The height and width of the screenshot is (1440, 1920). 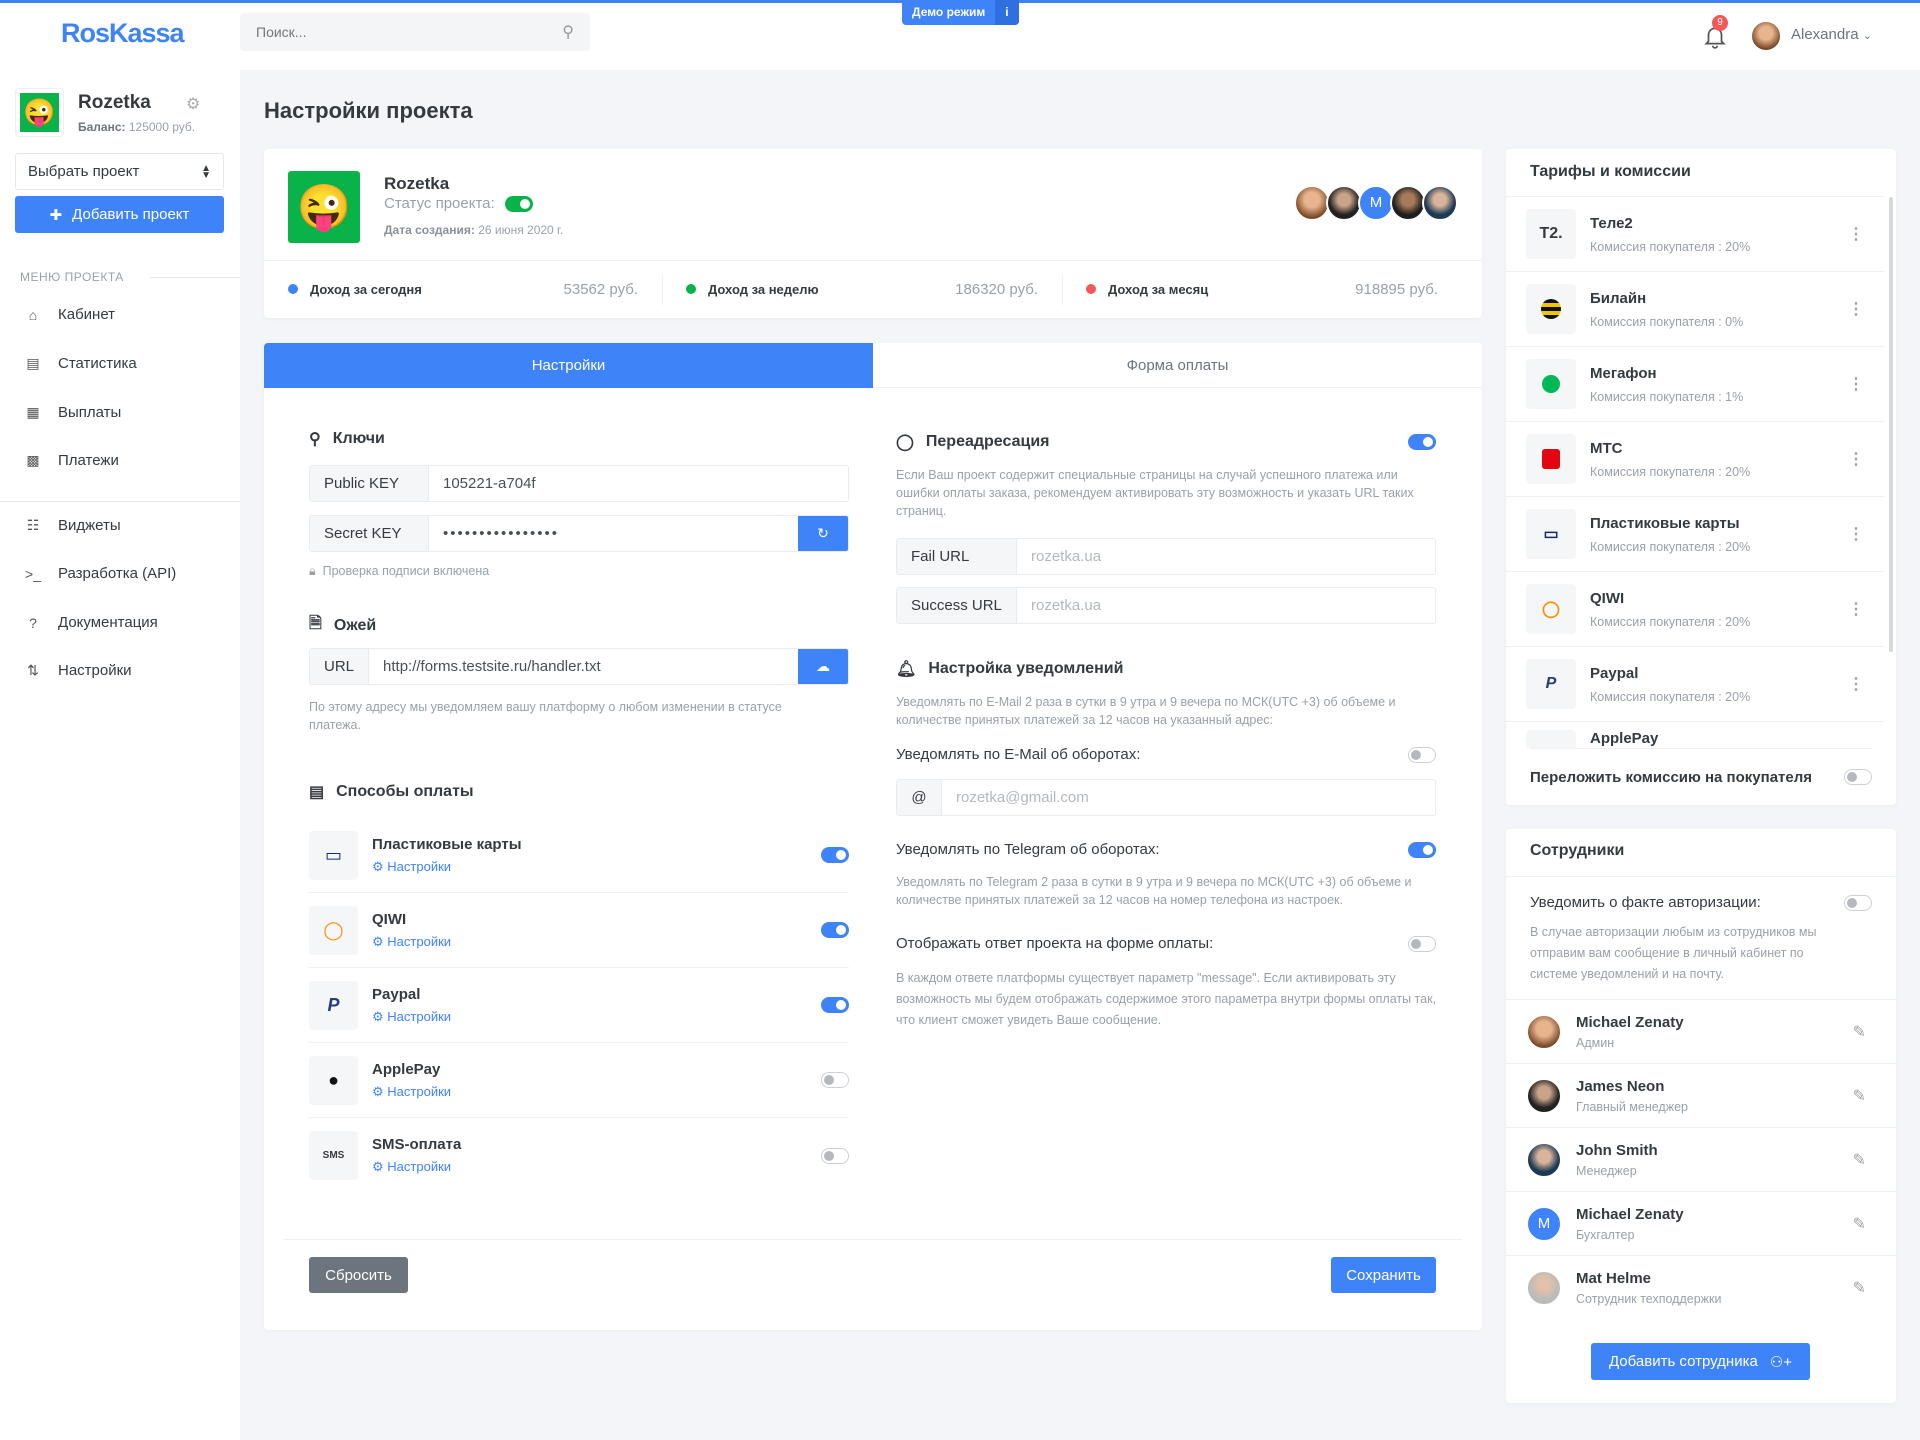 What do you see at coordinates (1166, 754) in the screenshot?
I see `email-notify-row: Уведомлять по E-Mail об оборотах:` at bounding box center [1166, 754].